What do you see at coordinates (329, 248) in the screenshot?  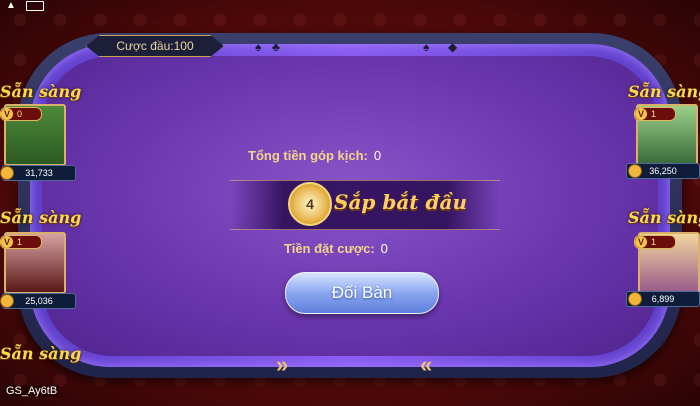 I see `bet-amount-label: Tiền đặt cược:` at bounding box center [329, 248].